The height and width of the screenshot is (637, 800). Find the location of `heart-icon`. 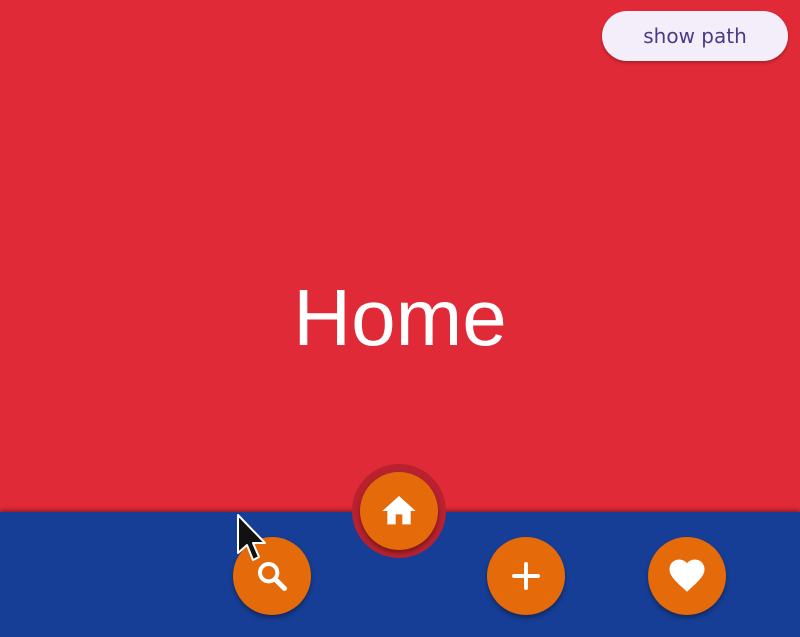

heart-icon is located at coordinates (687, 576).